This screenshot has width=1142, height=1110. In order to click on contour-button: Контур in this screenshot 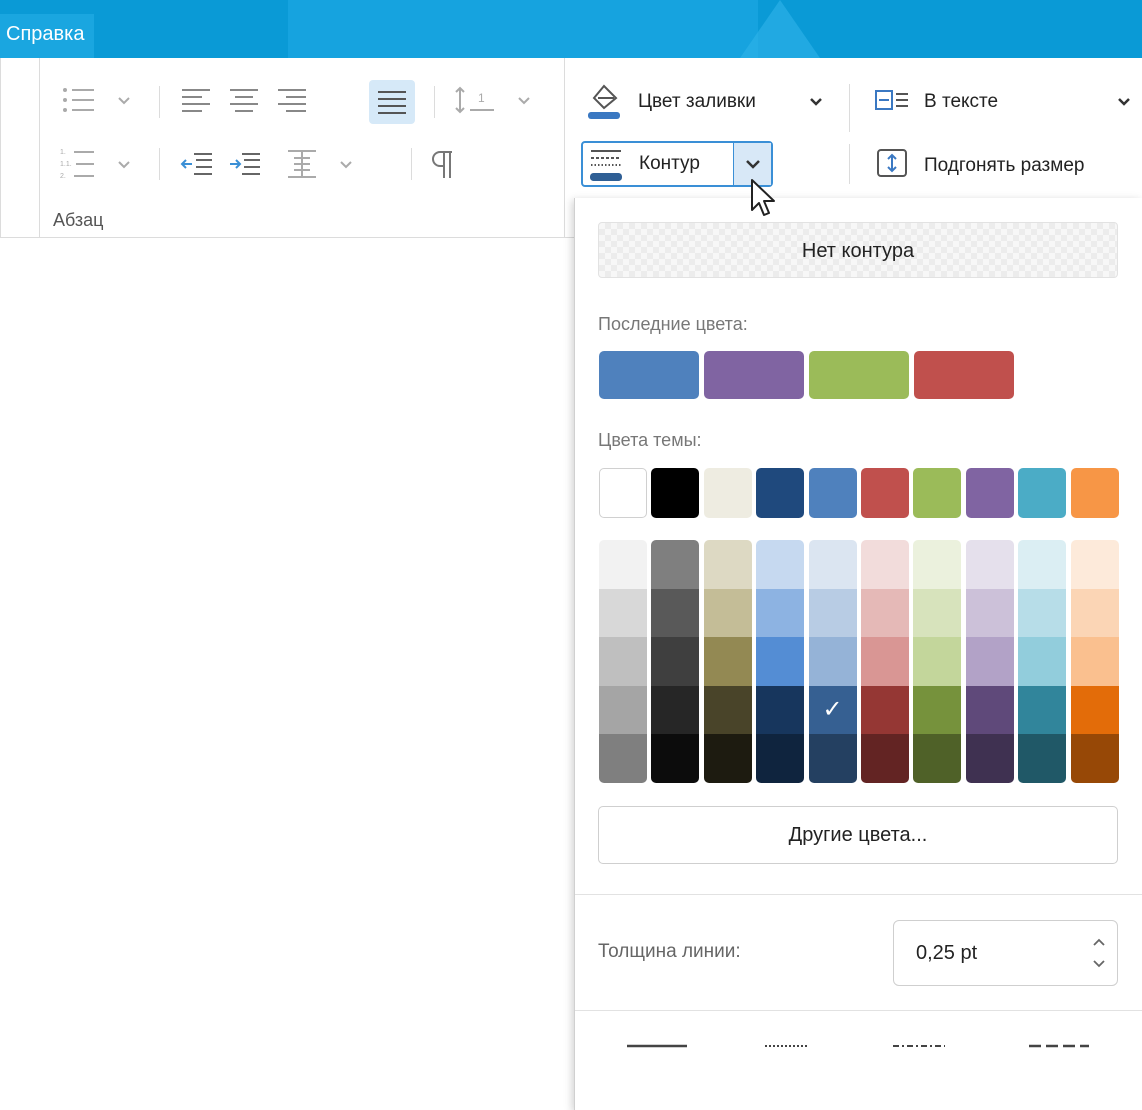, I will do `click(677, 164)`.